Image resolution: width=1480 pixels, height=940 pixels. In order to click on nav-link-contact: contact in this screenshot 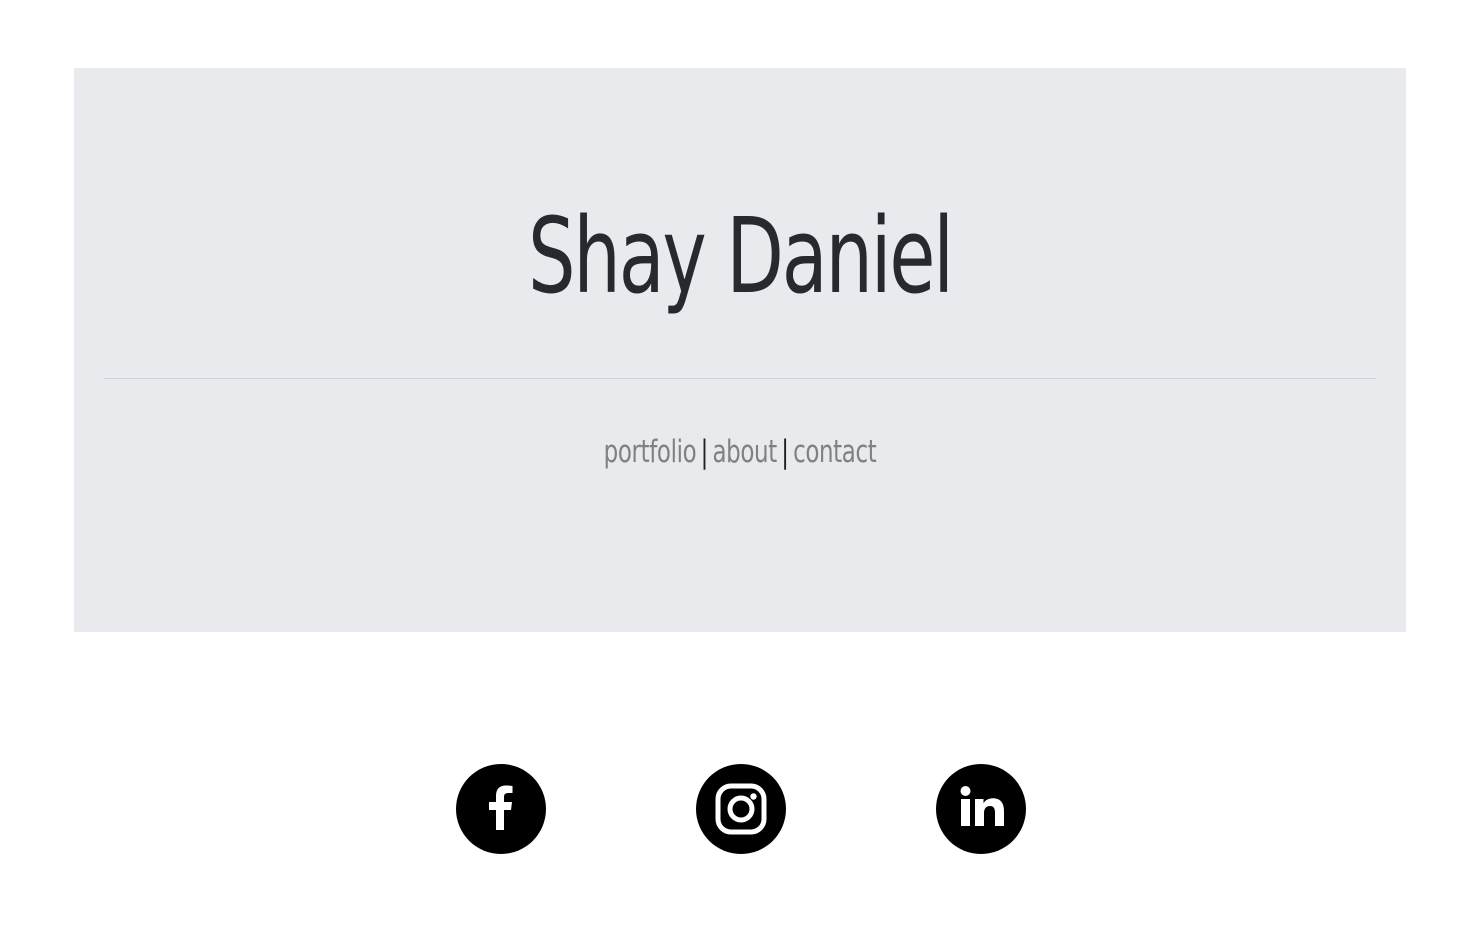, I will do `click(835, 452)`.